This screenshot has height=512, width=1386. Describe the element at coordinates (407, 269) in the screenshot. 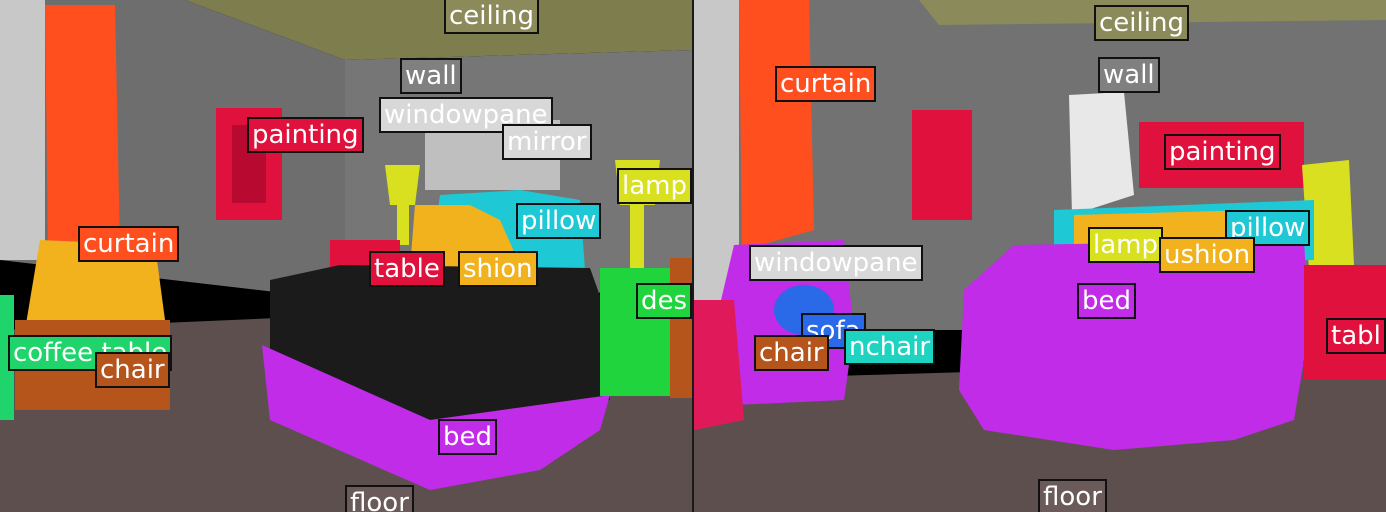

I see `label-table: table` at that location.